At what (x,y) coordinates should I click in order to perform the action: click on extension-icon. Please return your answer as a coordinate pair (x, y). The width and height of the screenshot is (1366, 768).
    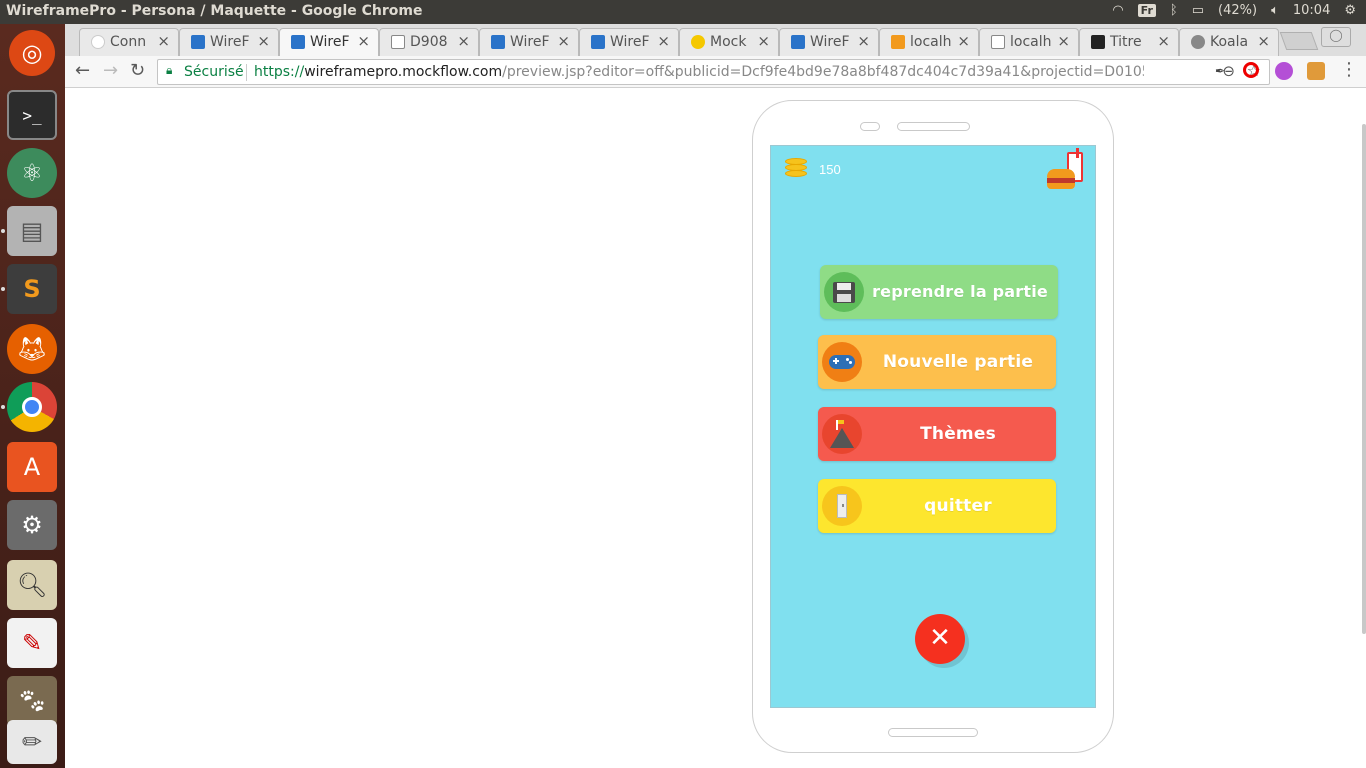
    Looking at the image, I should click on (1316, 71).